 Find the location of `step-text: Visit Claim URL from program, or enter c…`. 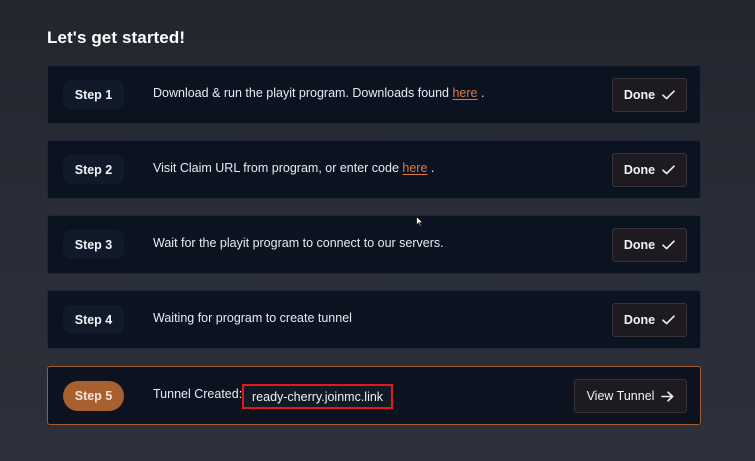

step-text: Visit Claim URL from program, or enter c… is located at coordinates (278, 168).